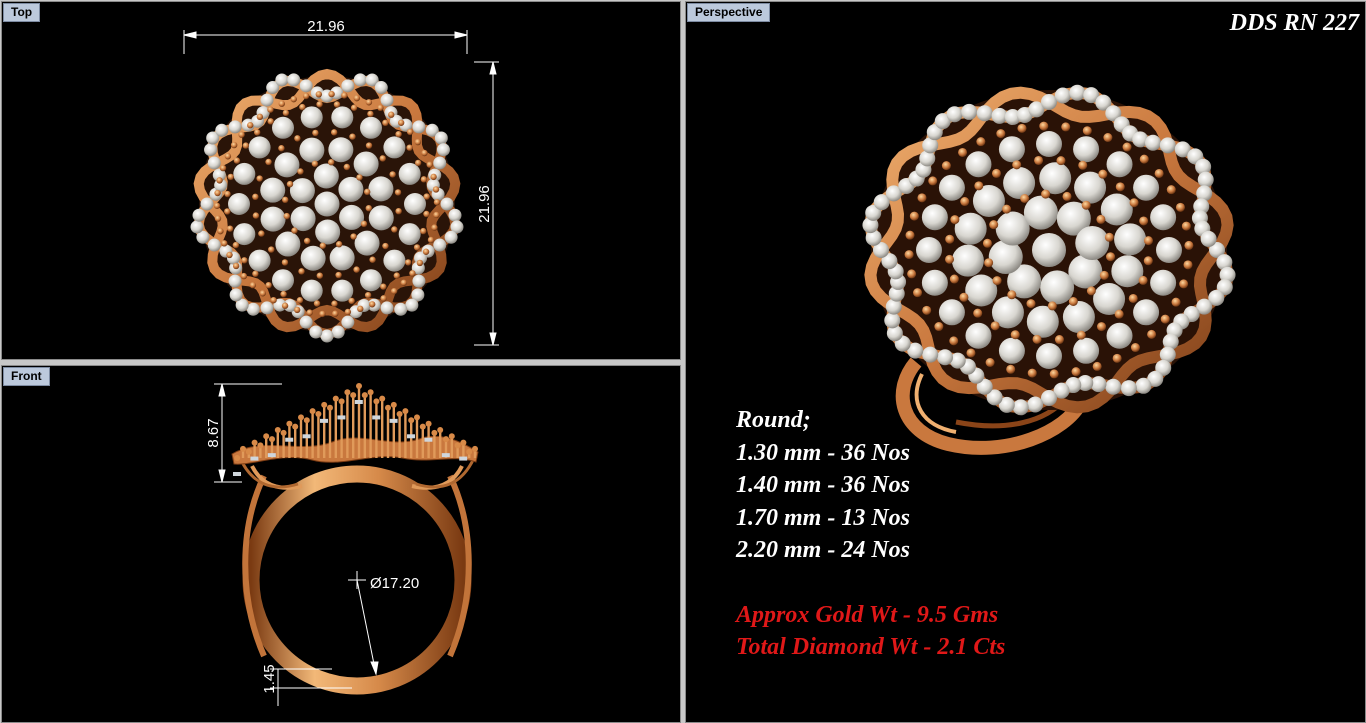 The image size is (1366, 723). Describe the element at coordinates (22, 12) in the screenshot. I see `viewport-label-top: Top` at that location.